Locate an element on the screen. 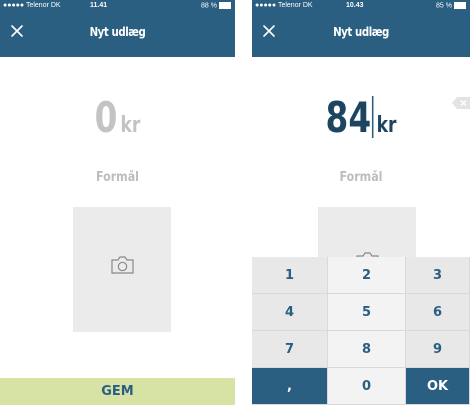 The height and width of the screenshot is (405, 470). battery-label: 88 % is located at coordinates (209, 6).